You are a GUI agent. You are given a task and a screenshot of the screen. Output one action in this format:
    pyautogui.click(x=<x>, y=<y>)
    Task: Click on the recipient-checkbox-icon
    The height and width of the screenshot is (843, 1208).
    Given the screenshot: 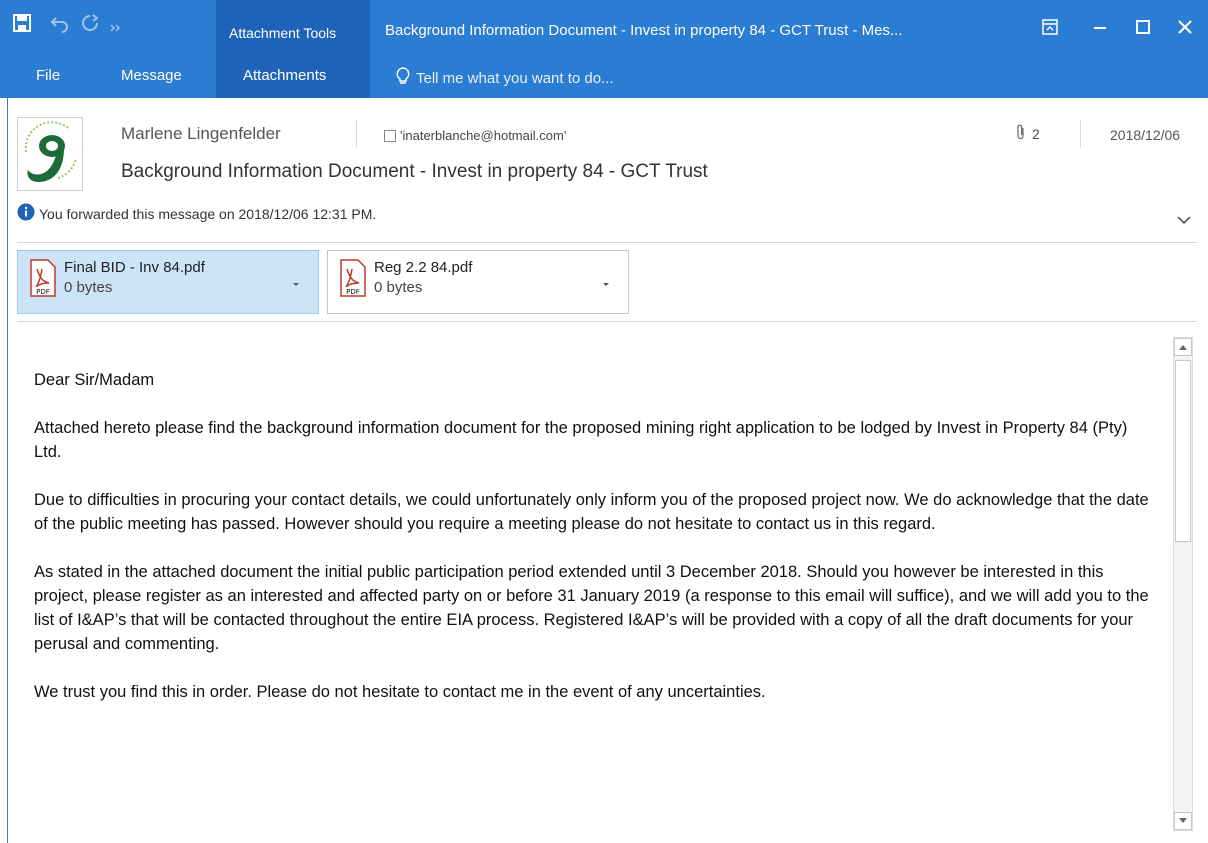 What is the action you would take?
    pyautogui.click(x=390, y=135)
    